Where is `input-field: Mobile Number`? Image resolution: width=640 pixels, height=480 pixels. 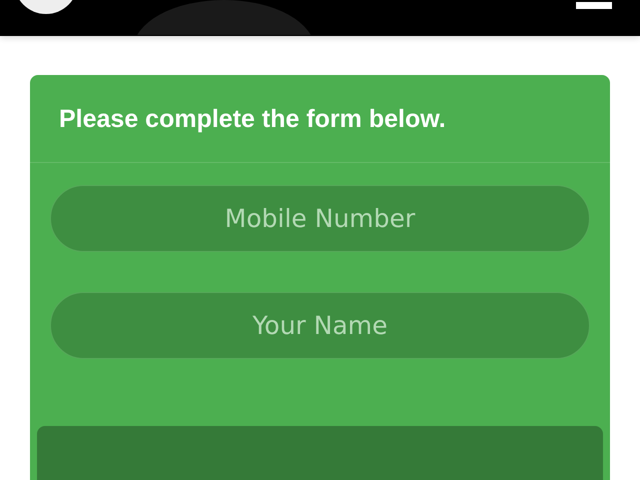
input-field: Mobile Number is located at coordinates (320, 218).